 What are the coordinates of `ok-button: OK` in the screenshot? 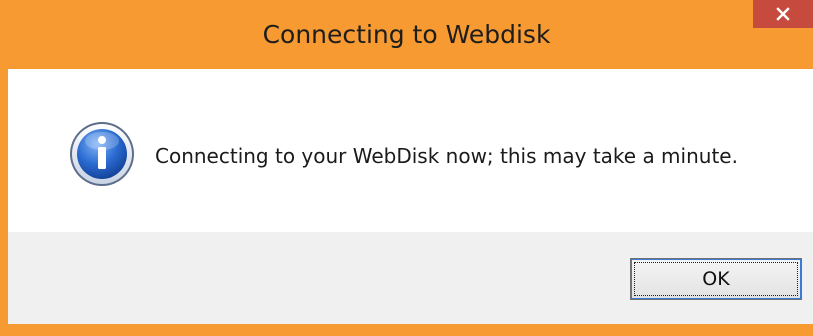 It's located at (716, 279).